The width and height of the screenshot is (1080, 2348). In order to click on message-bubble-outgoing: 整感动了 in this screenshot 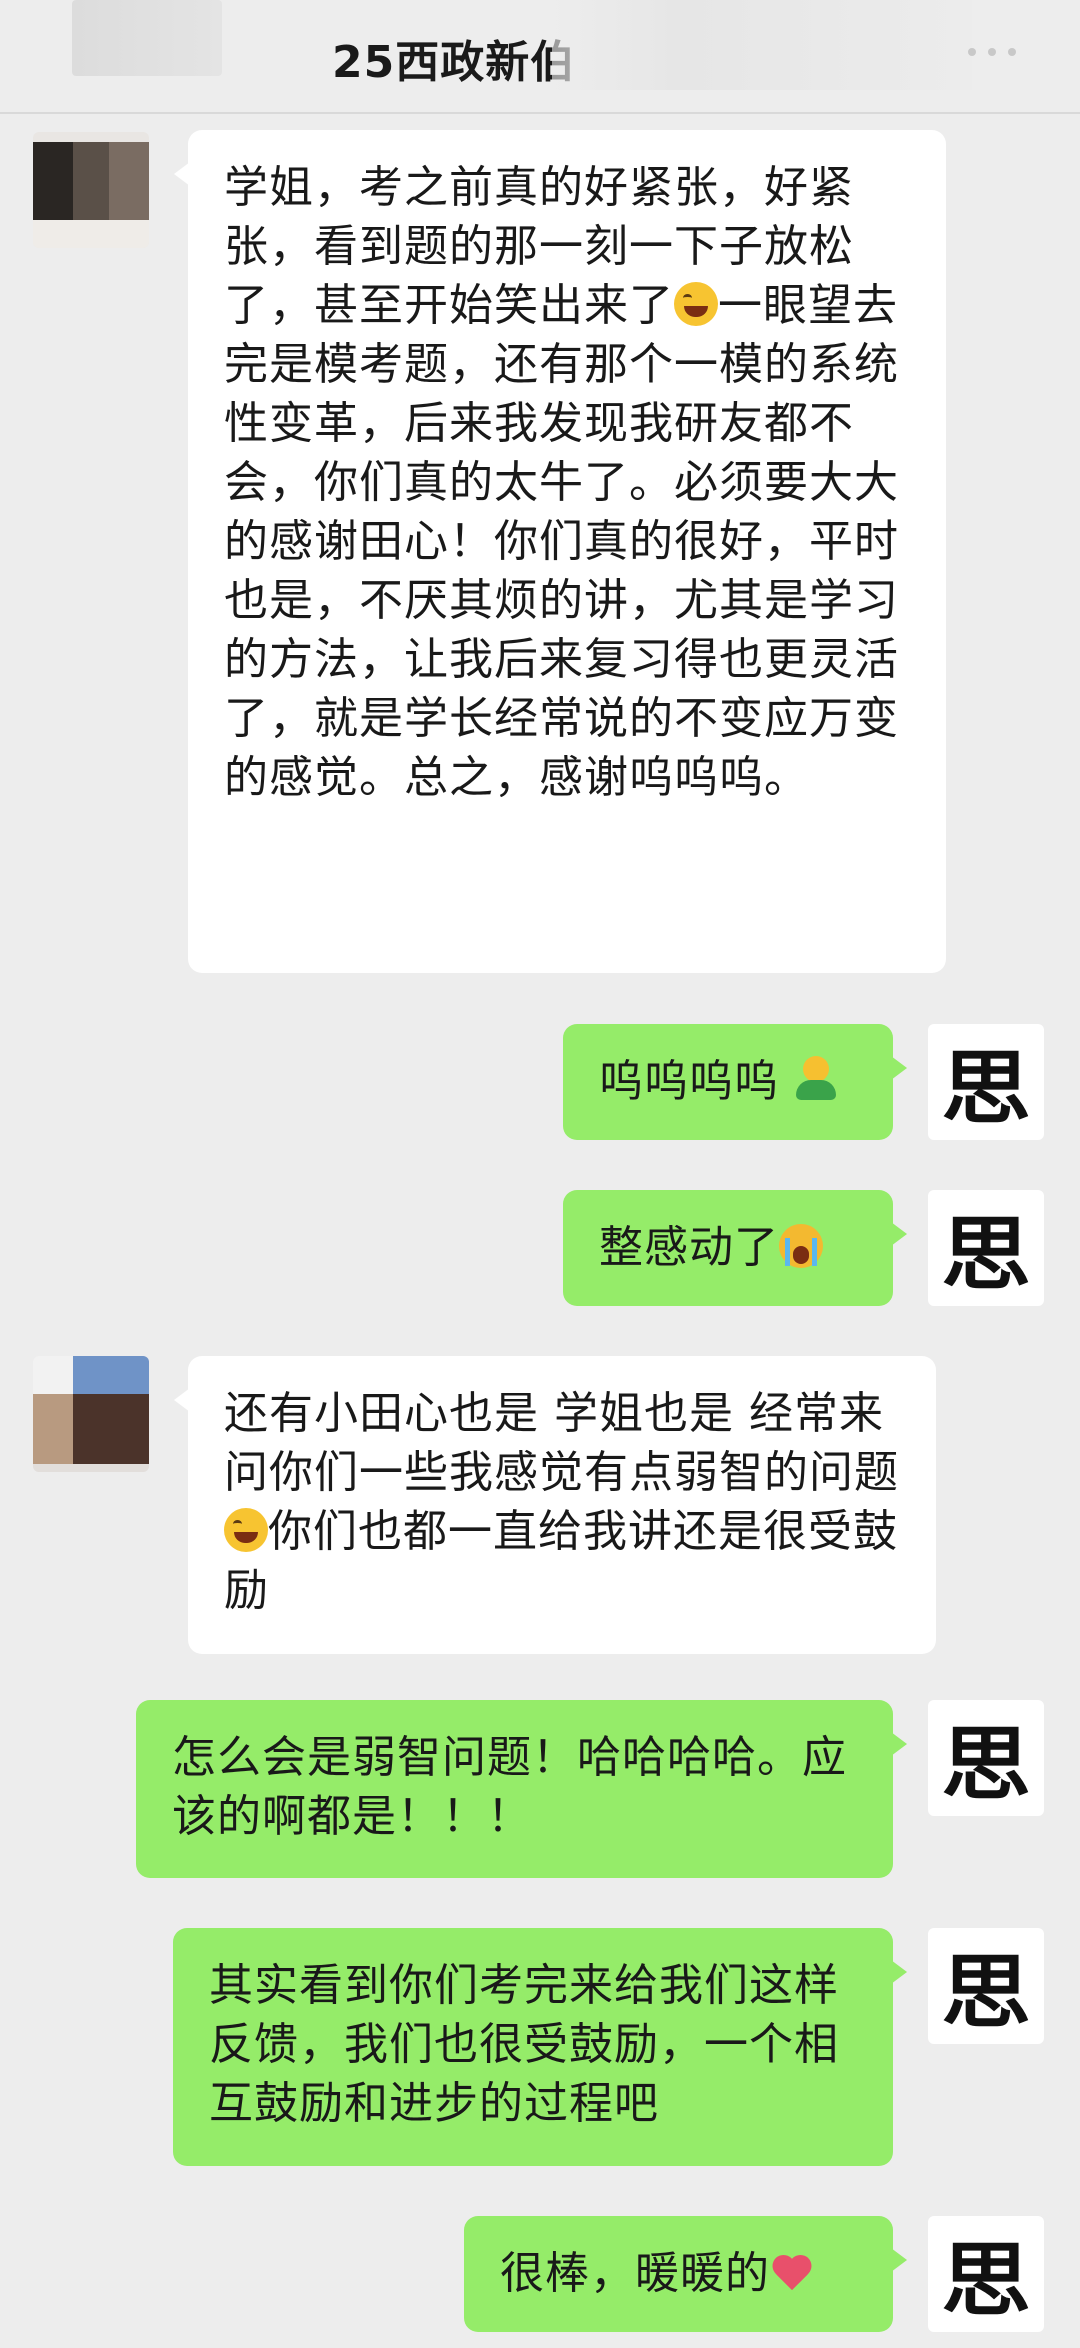, I will do `click(735, 1248)`.